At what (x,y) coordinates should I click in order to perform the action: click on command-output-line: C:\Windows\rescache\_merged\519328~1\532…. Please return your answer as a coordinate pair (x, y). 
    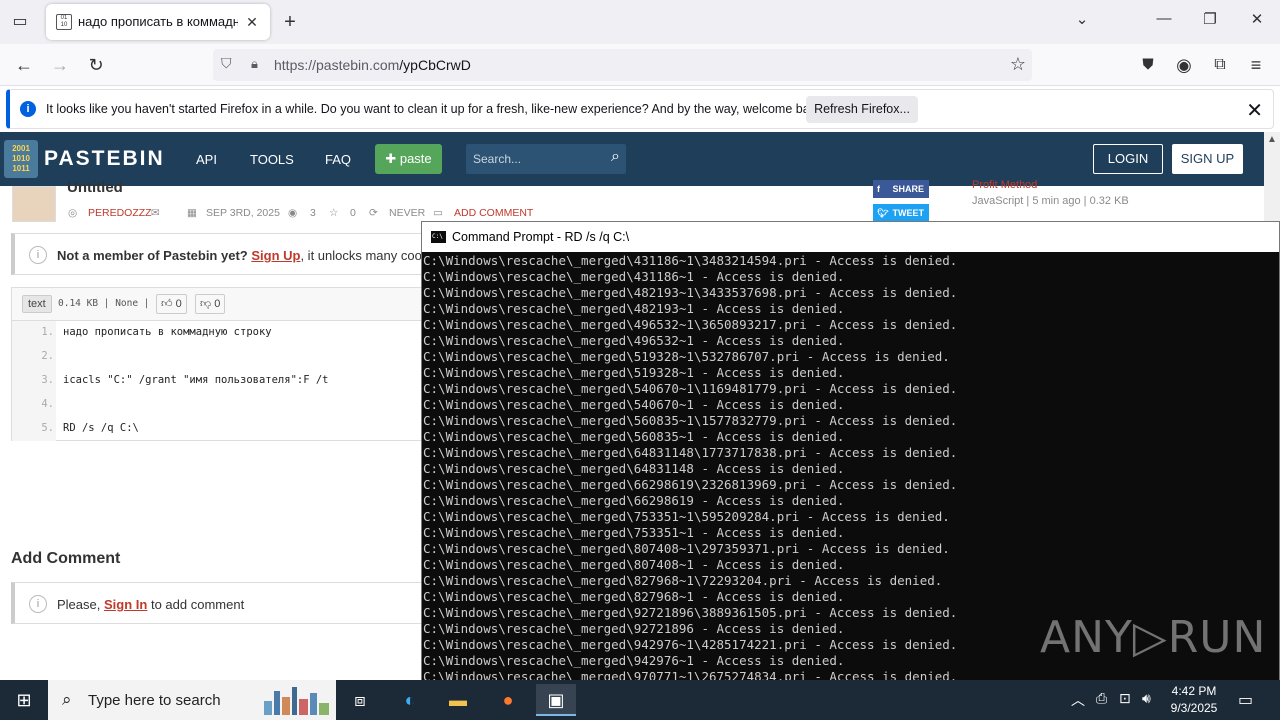
    Looking at the image, I should click on (686, 356).